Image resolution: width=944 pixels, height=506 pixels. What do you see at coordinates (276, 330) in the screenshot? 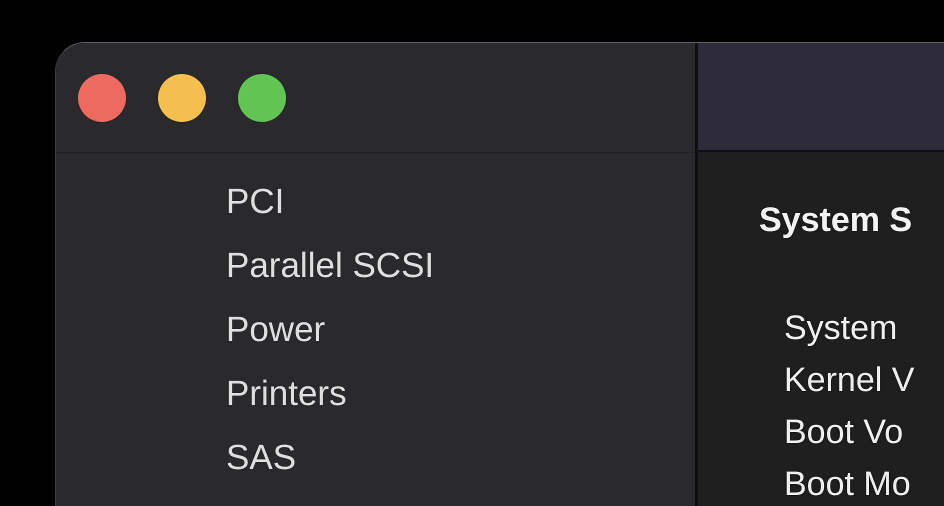
I see `sidebar-item: Power` at bounding box center [276, 330].